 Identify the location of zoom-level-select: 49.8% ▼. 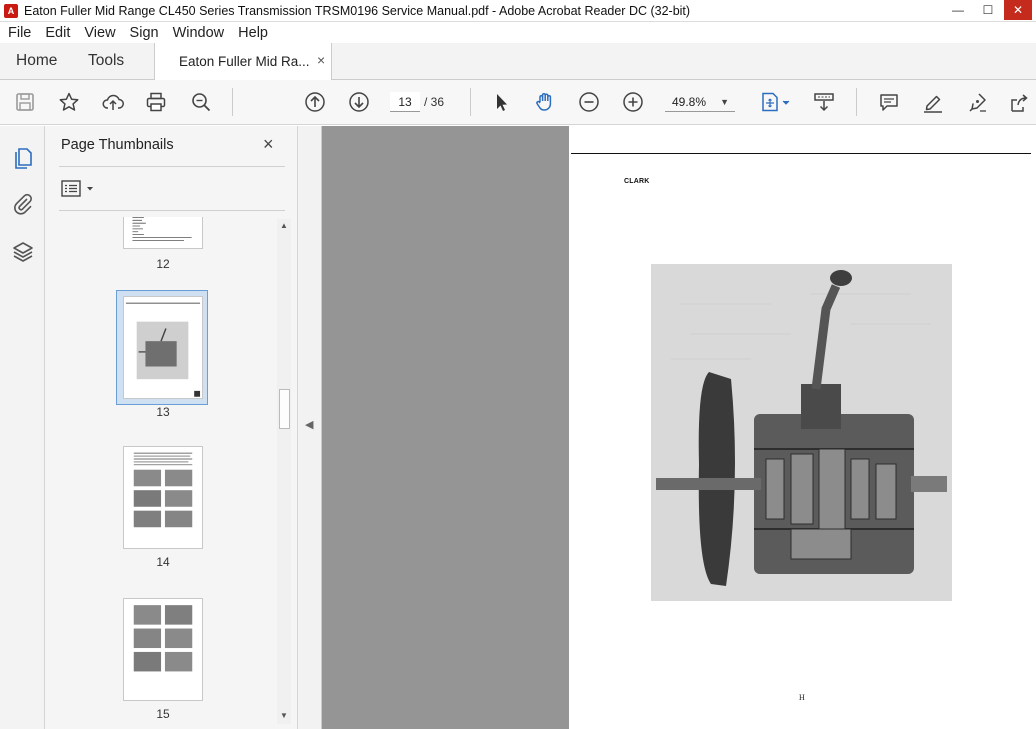
(700, 102).